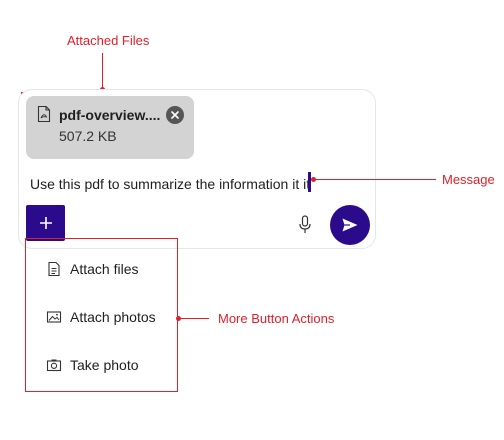 This screenshot has width=504, height=440. I want to click on menu-item-take-photo: Take photo, so click(92, 365).